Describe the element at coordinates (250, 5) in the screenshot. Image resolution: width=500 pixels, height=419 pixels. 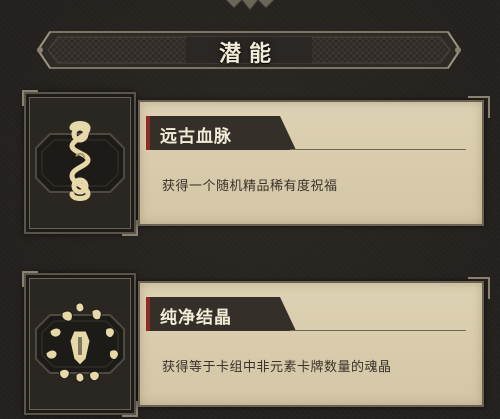
I see `top-ornament-icon` at that location.